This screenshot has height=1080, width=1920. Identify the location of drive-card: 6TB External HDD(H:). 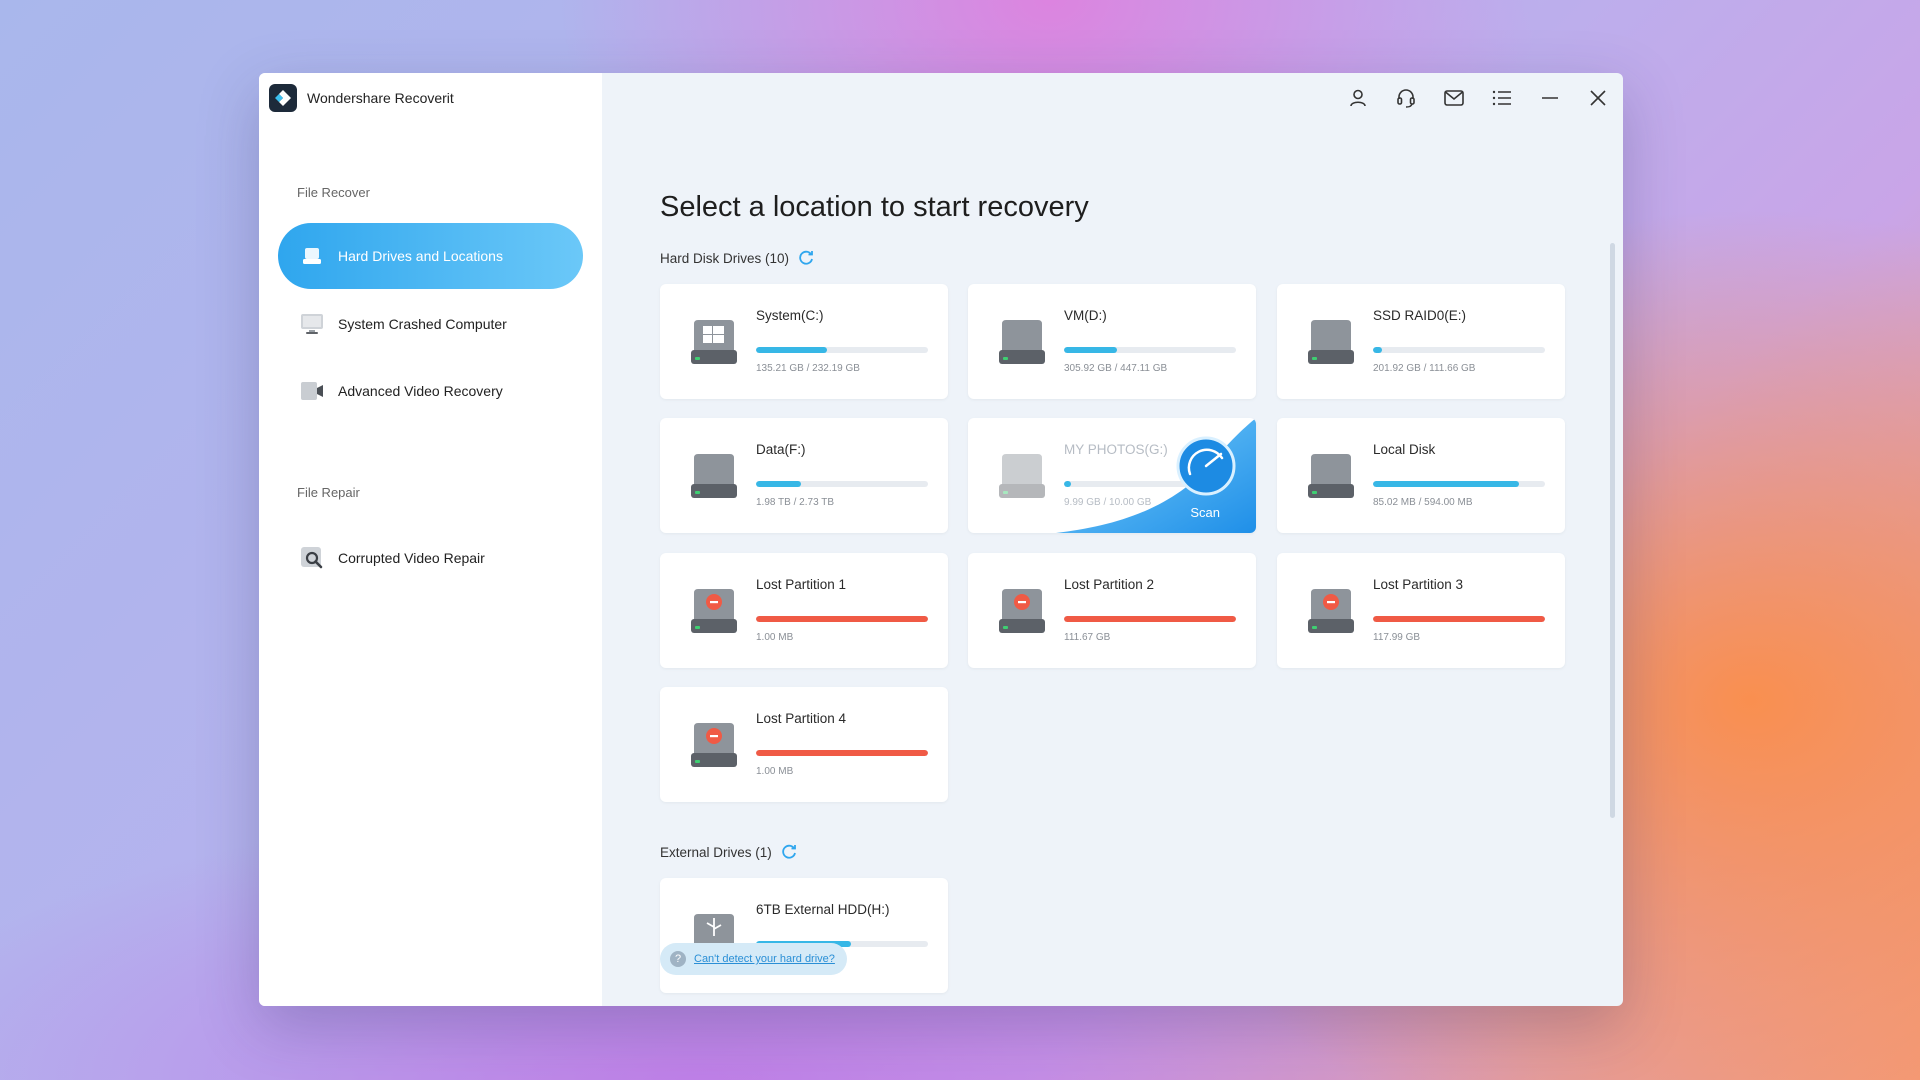
(804, 935).